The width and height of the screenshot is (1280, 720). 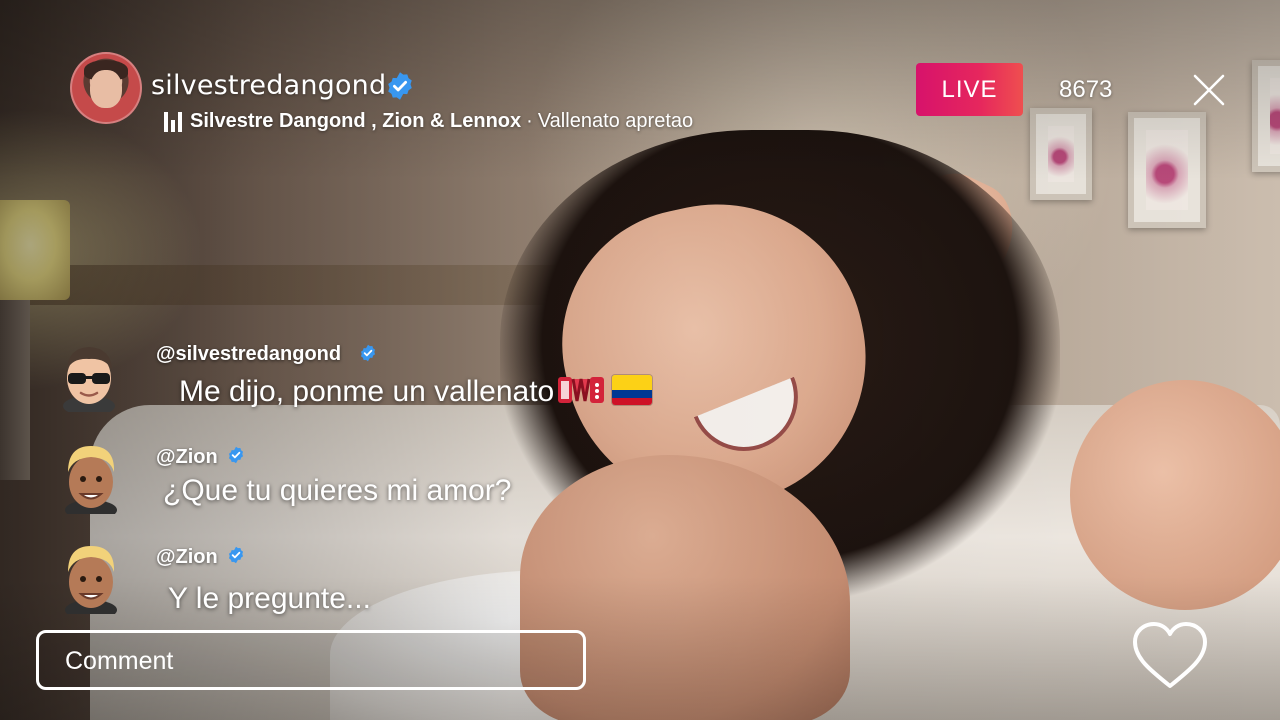 I want to click on comment-text: ¿Que tu quieres mi amor?, so click(x=337, y=490).